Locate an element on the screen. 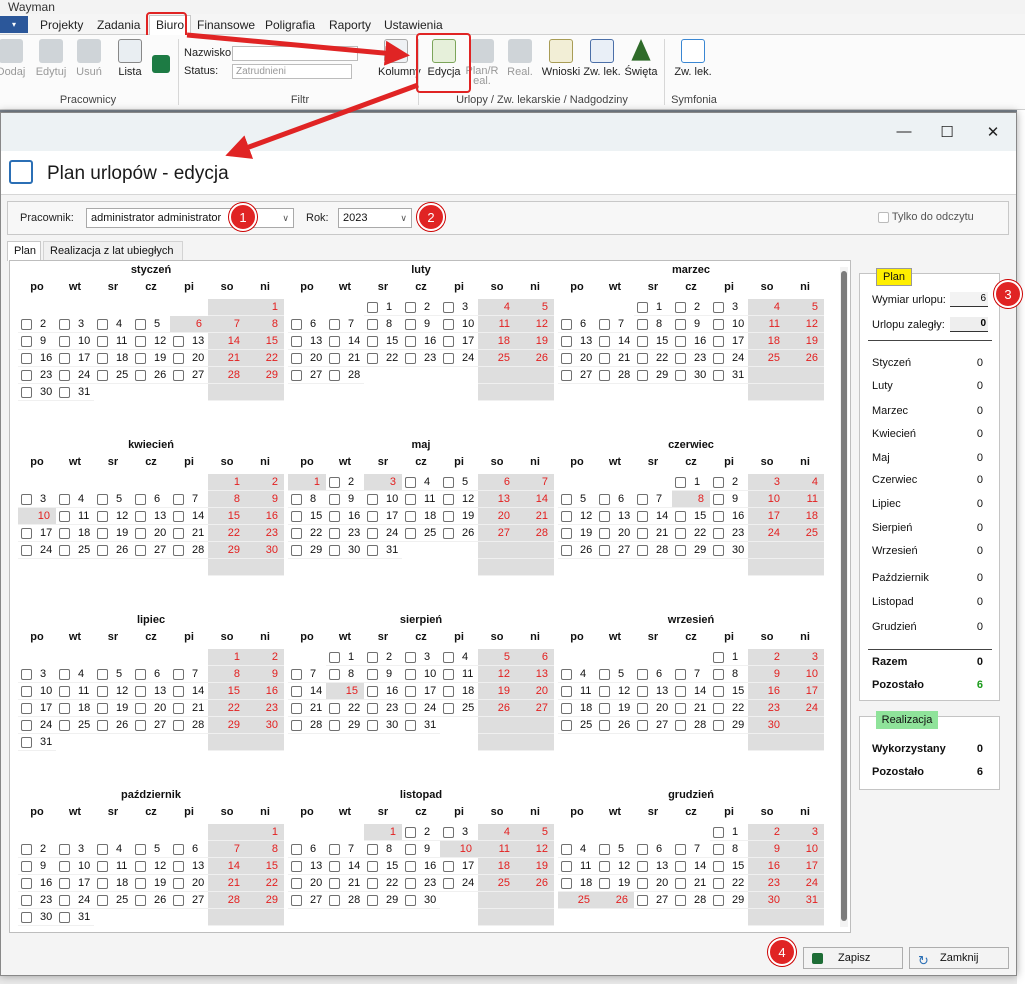 The image size is (1025, 984). menu-raporty: Raporty is located at coordinates (350, 25).